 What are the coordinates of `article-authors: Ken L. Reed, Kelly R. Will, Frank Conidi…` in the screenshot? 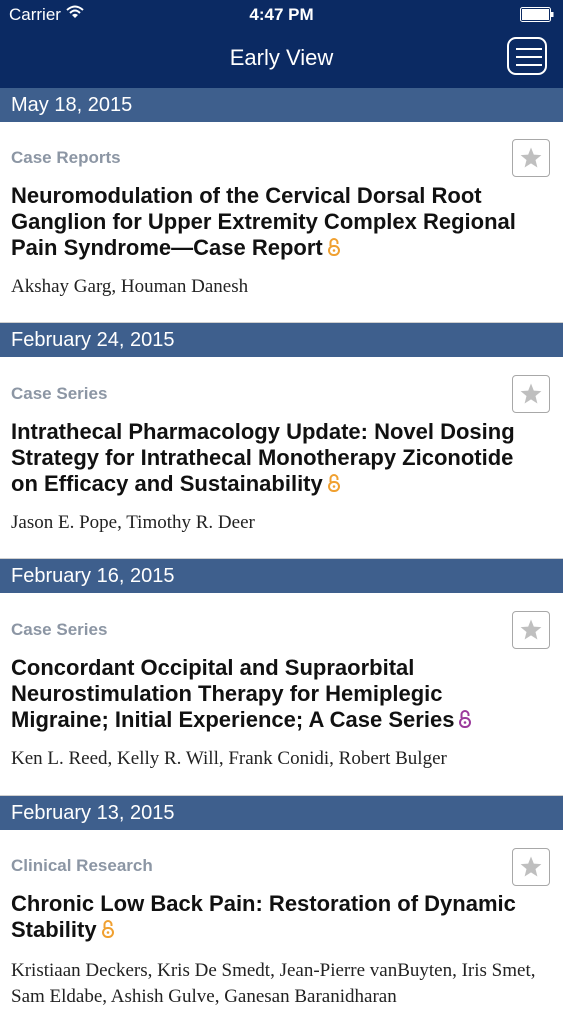 It's located at (229, 758).